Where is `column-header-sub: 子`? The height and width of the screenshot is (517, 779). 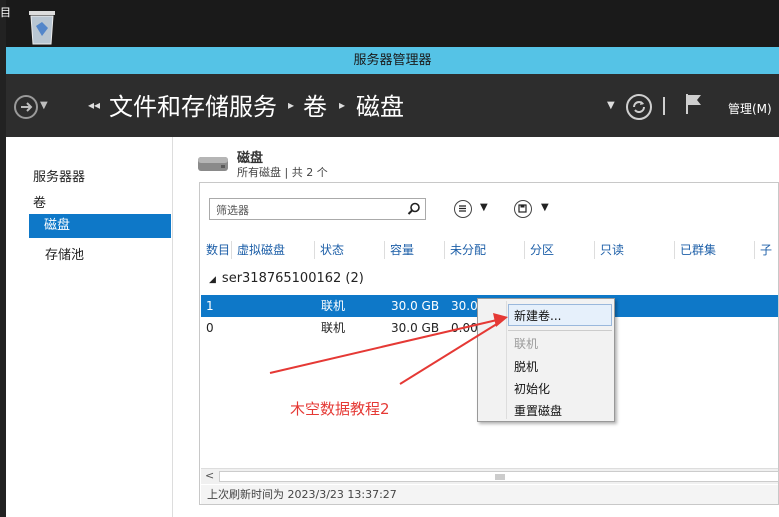
column-header-sub: 子 is located at coordinates (766, 250).